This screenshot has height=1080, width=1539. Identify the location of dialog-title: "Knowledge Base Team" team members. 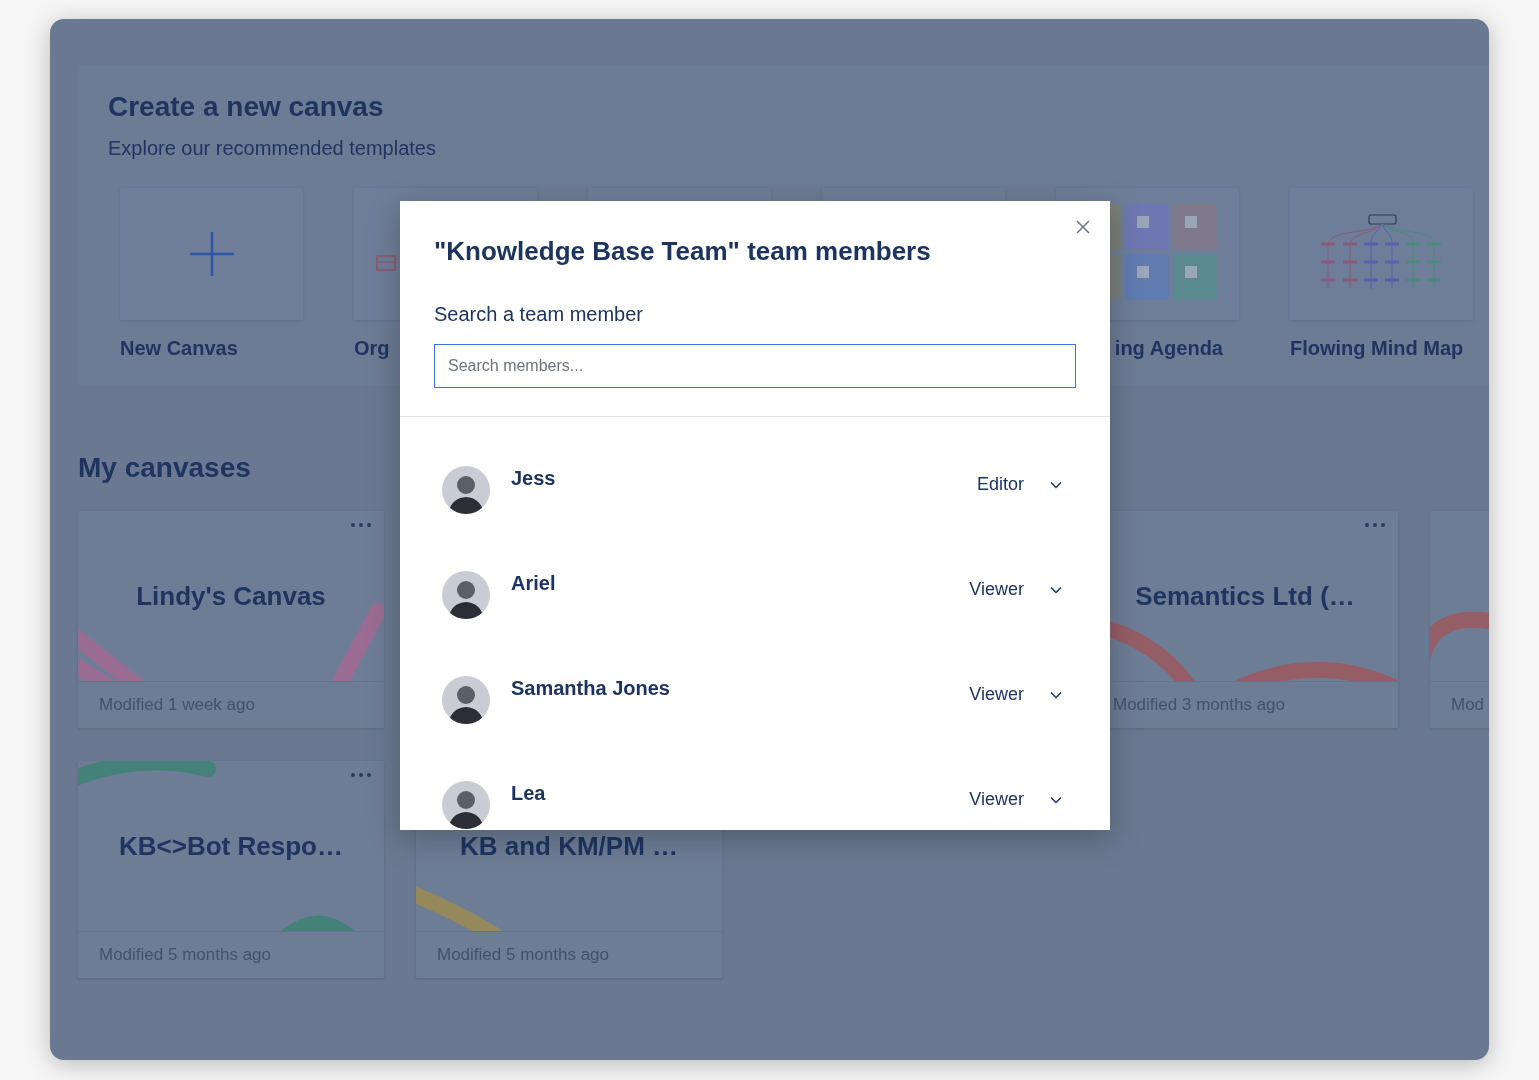
(683, 251).